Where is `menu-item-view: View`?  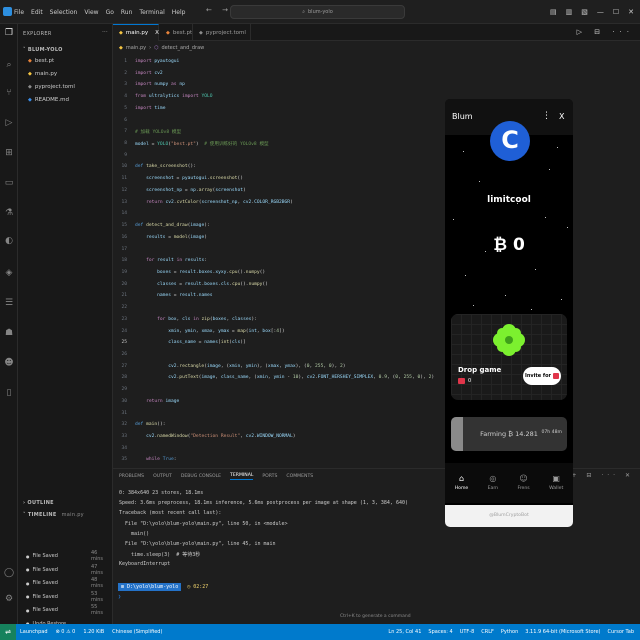
menu-item-view: View is located at coordinates (91, 12).